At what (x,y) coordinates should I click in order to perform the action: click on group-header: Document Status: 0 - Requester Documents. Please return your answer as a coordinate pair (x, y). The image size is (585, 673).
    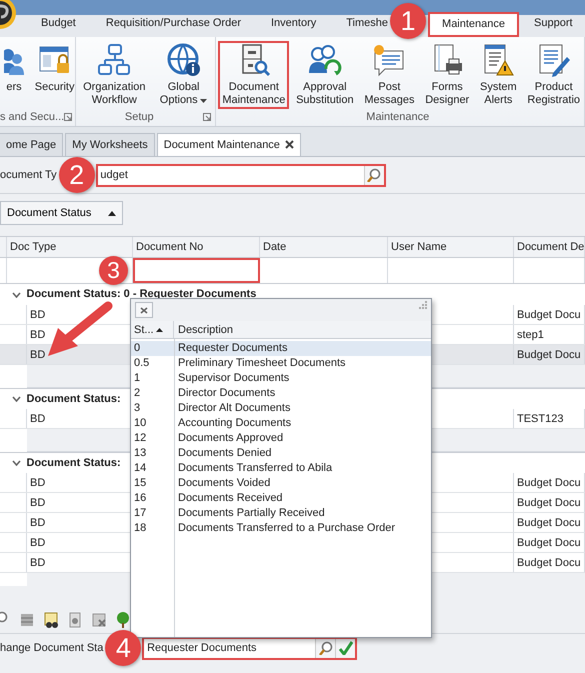
    Looking at the image, I should click on (141, 294).